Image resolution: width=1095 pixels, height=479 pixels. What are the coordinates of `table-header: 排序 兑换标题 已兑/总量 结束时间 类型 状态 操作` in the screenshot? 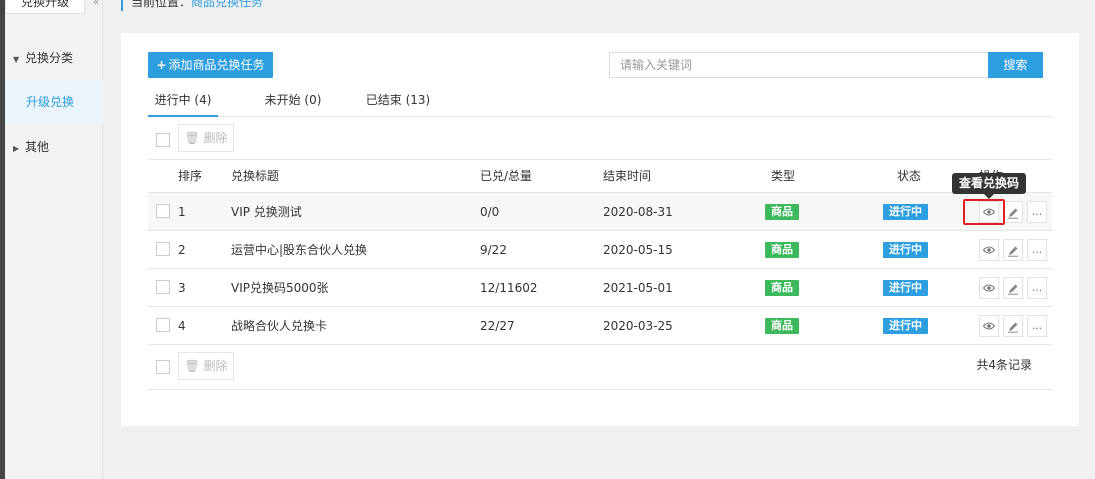 It's located at (600, 176).